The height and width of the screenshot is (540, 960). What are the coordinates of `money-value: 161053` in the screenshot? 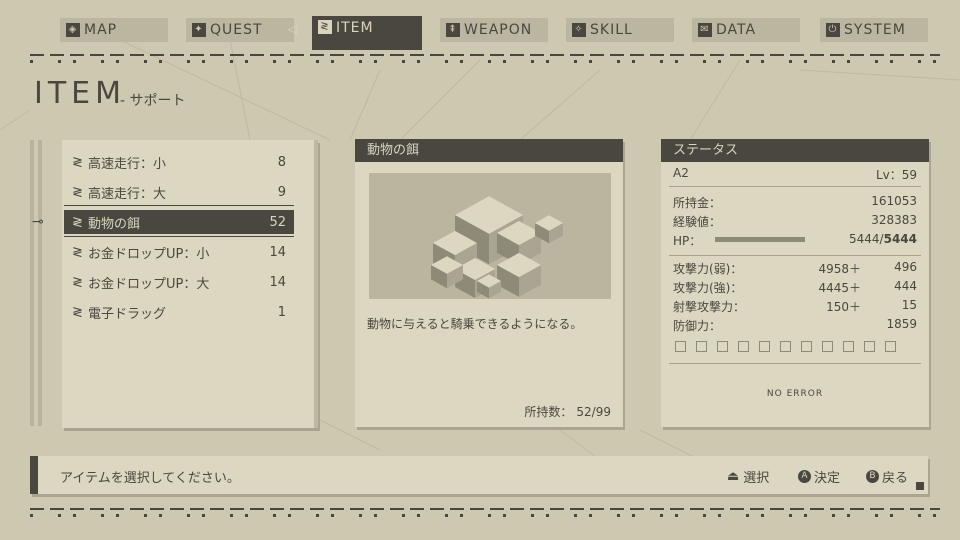 It's located at (894, 201).